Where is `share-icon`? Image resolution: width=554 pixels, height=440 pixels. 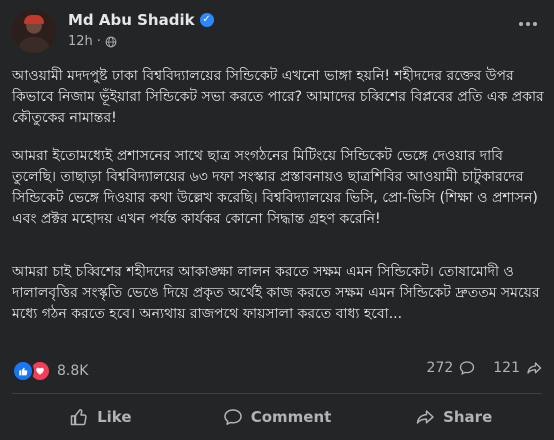 share-icon is located at coordinates (425, 417).